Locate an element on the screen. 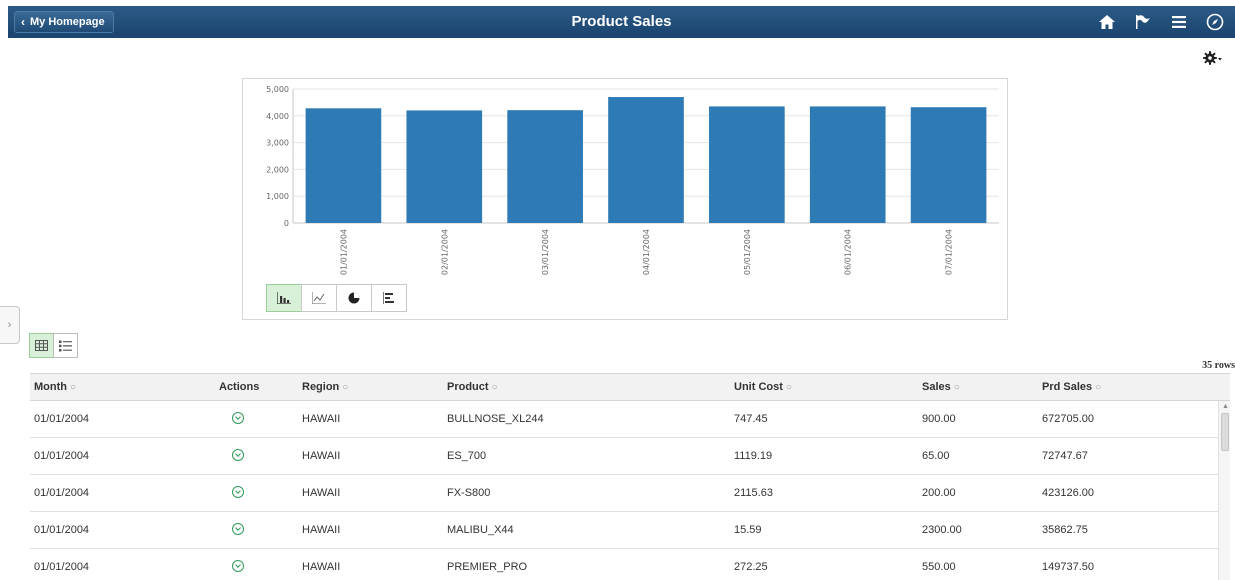  column-header-sales: Sales ○ is located at coordinates (941, 387).